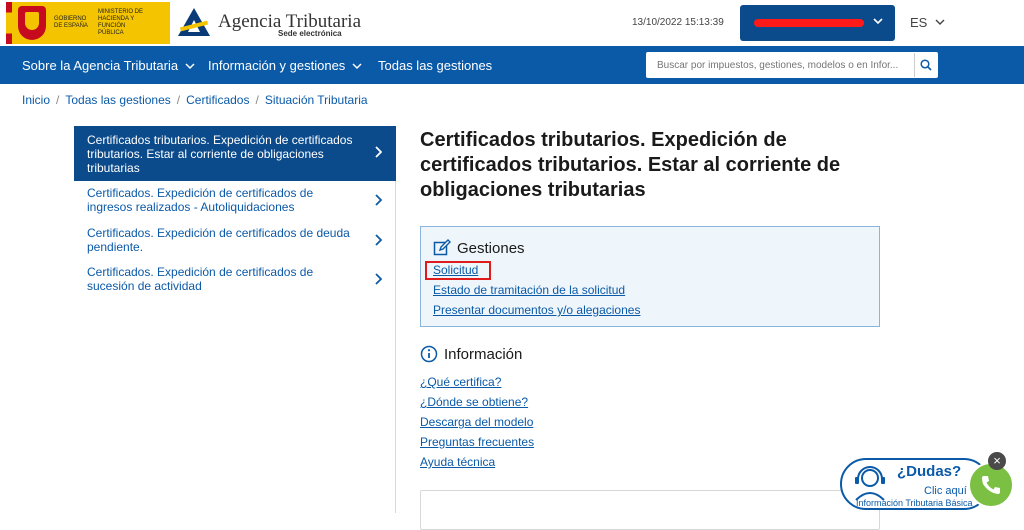 Image resolution: width=1024 pixels, height=530 pixels. I want to click on agency-logo-icon, so click(194, 22).